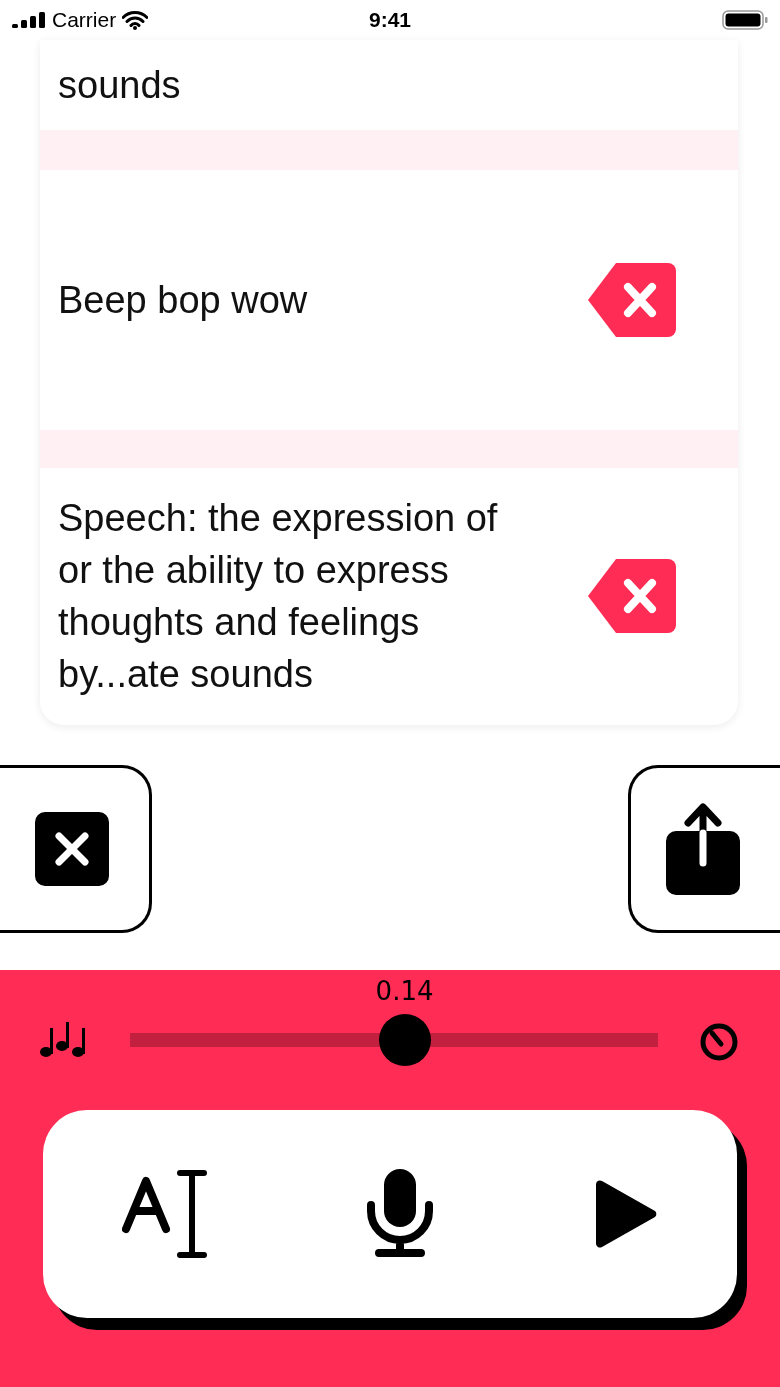 This screenshot has height=1387, width=780. I want to click on microphone-icon, so click(400, 1214).